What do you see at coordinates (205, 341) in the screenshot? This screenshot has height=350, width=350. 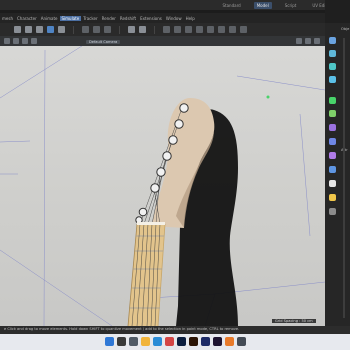 I see `cinema4d-icon` at bounding box center [205, 341].